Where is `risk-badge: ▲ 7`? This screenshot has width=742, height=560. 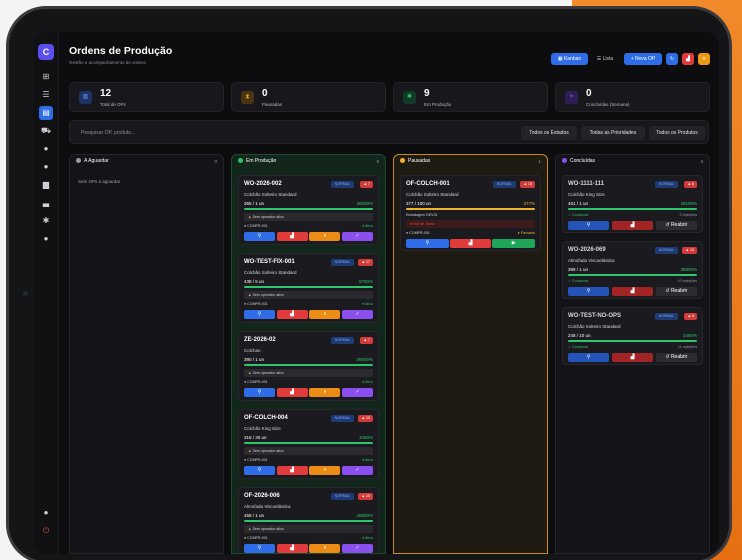
risk-badge: ▲ 7 is located at coordinates (366, 340).